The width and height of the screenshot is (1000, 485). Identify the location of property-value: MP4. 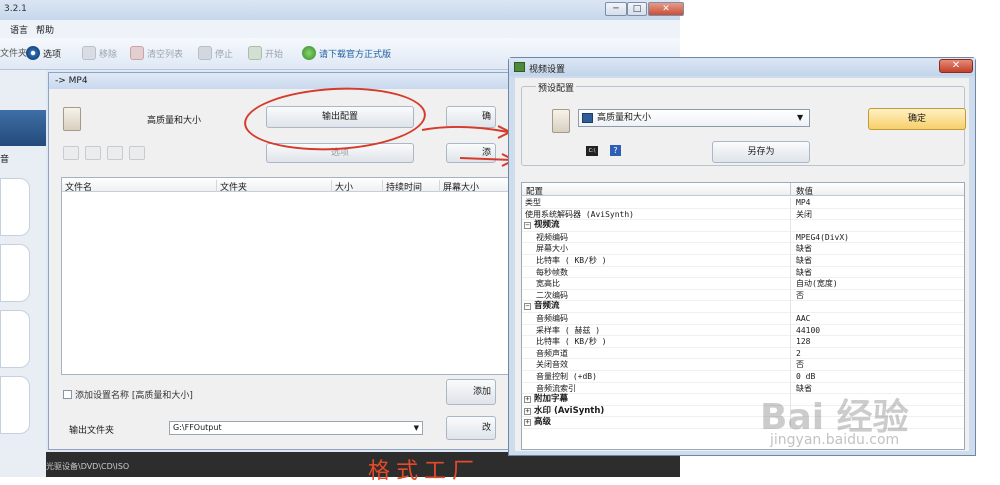
(803, 202).